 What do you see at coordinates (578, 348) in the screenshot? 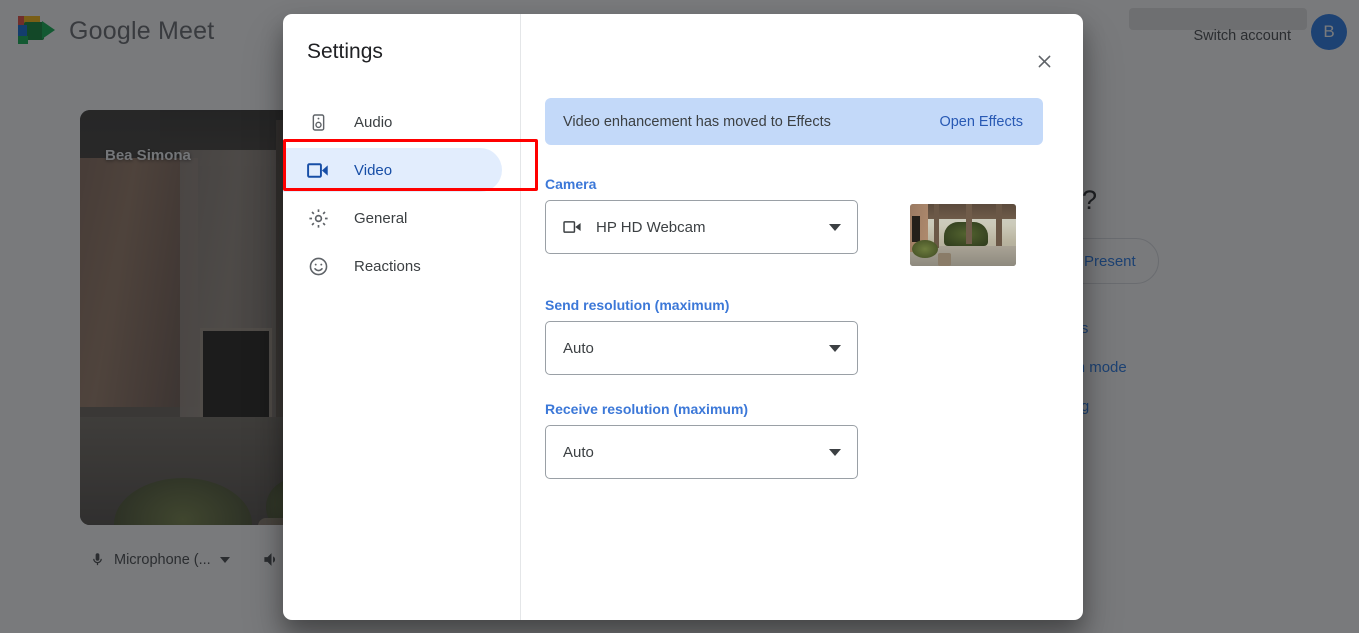
I see `send-resolution-value: Auto` at bounding box center [578, 348].